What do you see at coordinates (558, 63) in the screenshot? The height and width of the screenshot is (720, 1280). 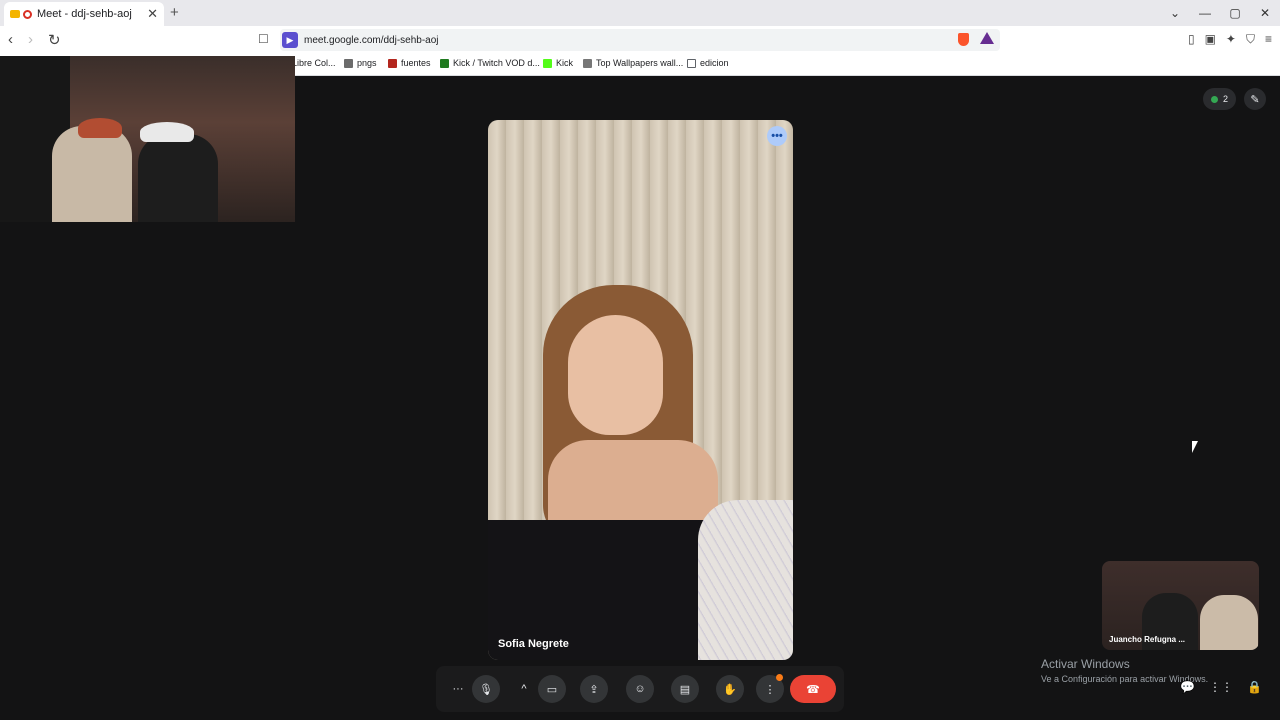 I see `bookmark-kick: Kick` at bounding box center [558, 63].